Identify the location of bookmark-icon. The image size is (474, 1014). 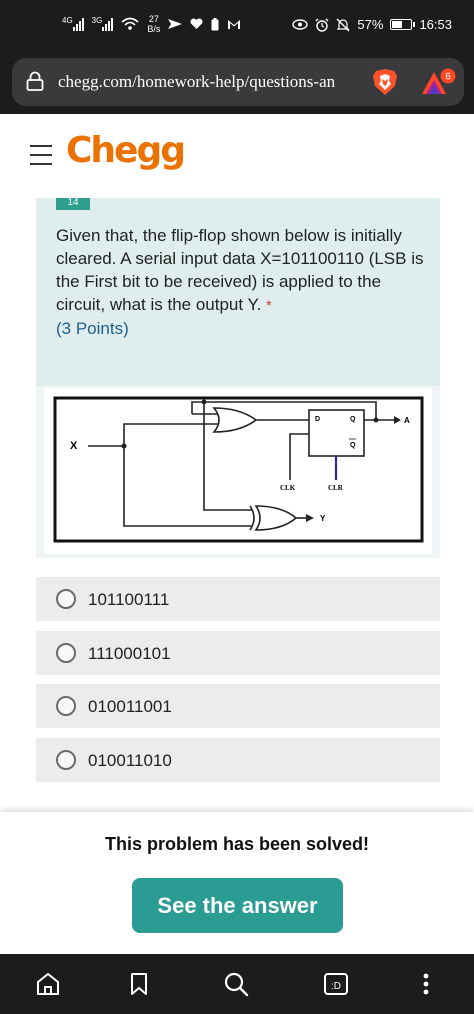
(139, 984).